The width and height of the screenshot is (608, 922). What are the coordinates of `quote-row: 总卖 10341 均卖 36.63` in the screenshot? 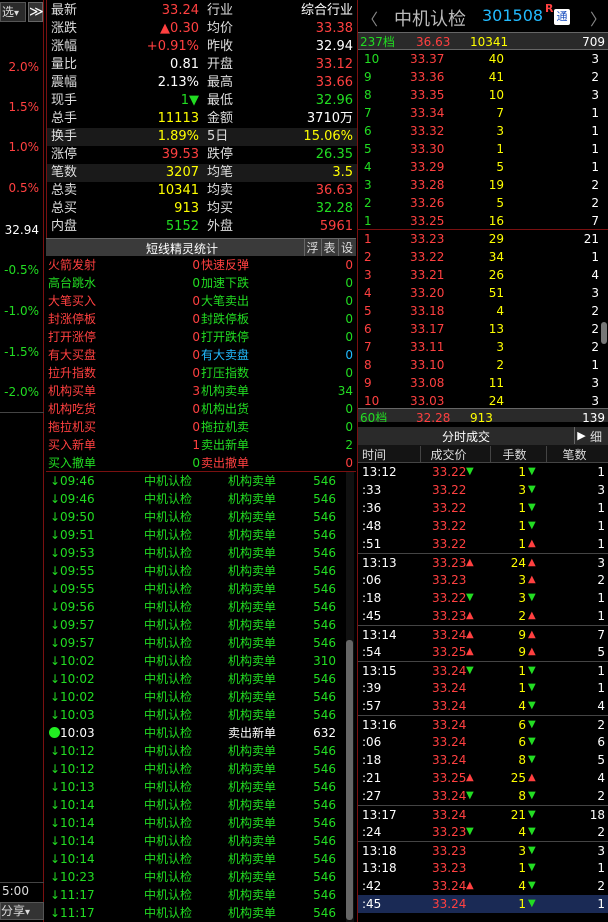 It's located at (202, 191).